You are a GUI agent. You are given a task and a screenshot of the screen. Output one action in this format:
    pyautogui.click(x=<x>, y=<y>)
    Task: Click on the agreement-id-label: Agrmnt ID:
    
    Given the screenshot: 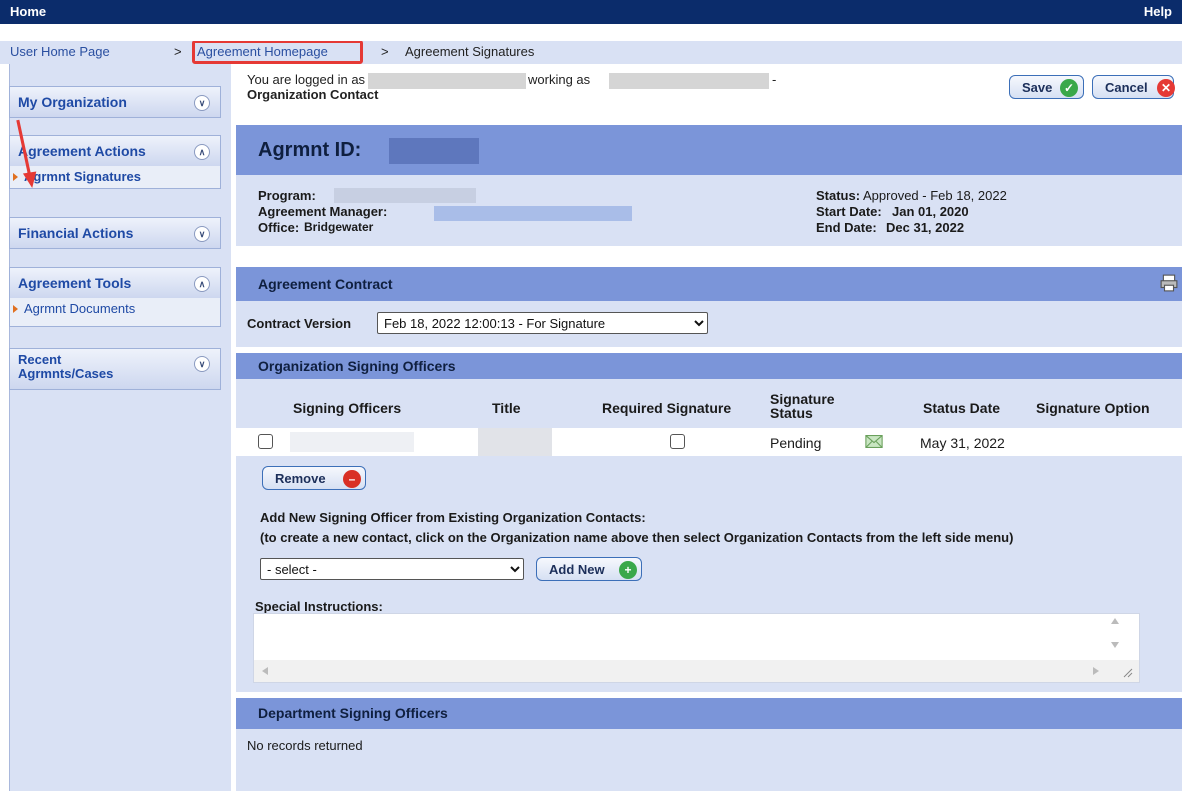 What is the action you would take?
    pyautogui.click(x=310, y=150)
    